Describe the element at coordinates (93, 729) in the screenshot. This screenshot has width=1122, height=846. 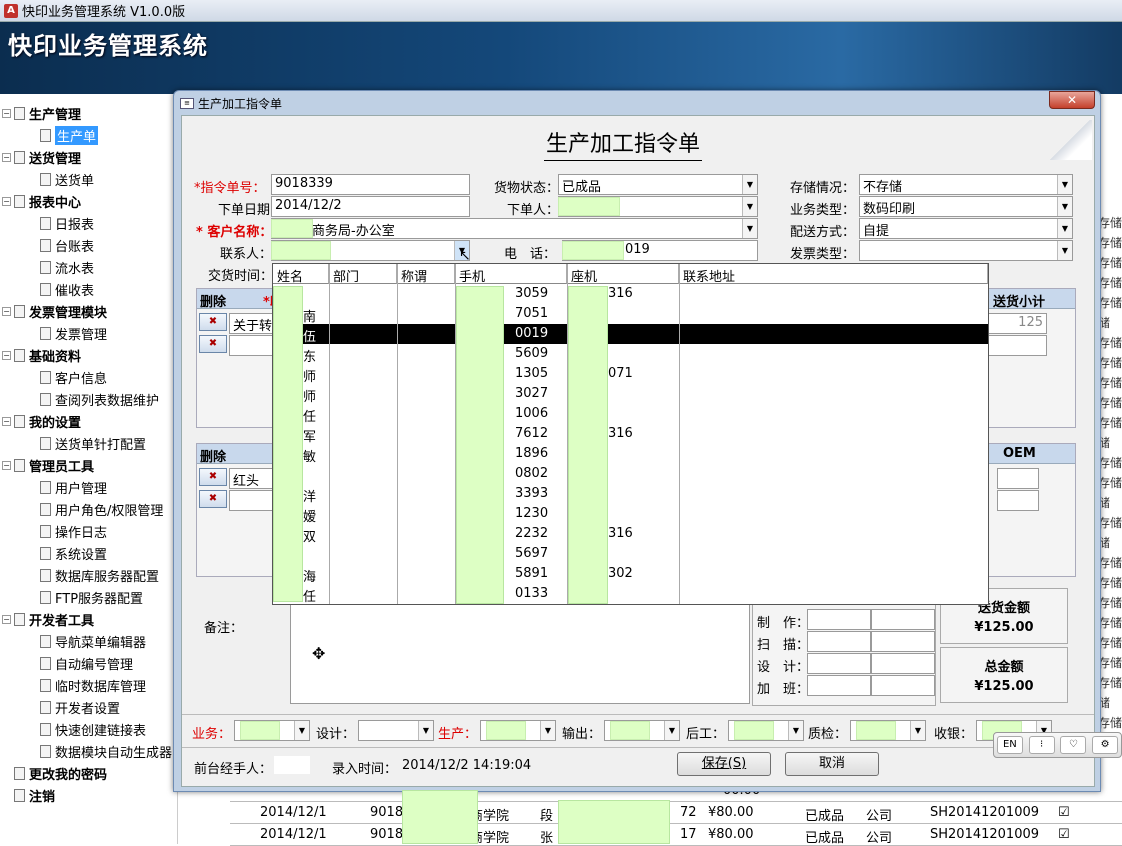
I see `sidebar-item: 快速创建链接表` at that location.